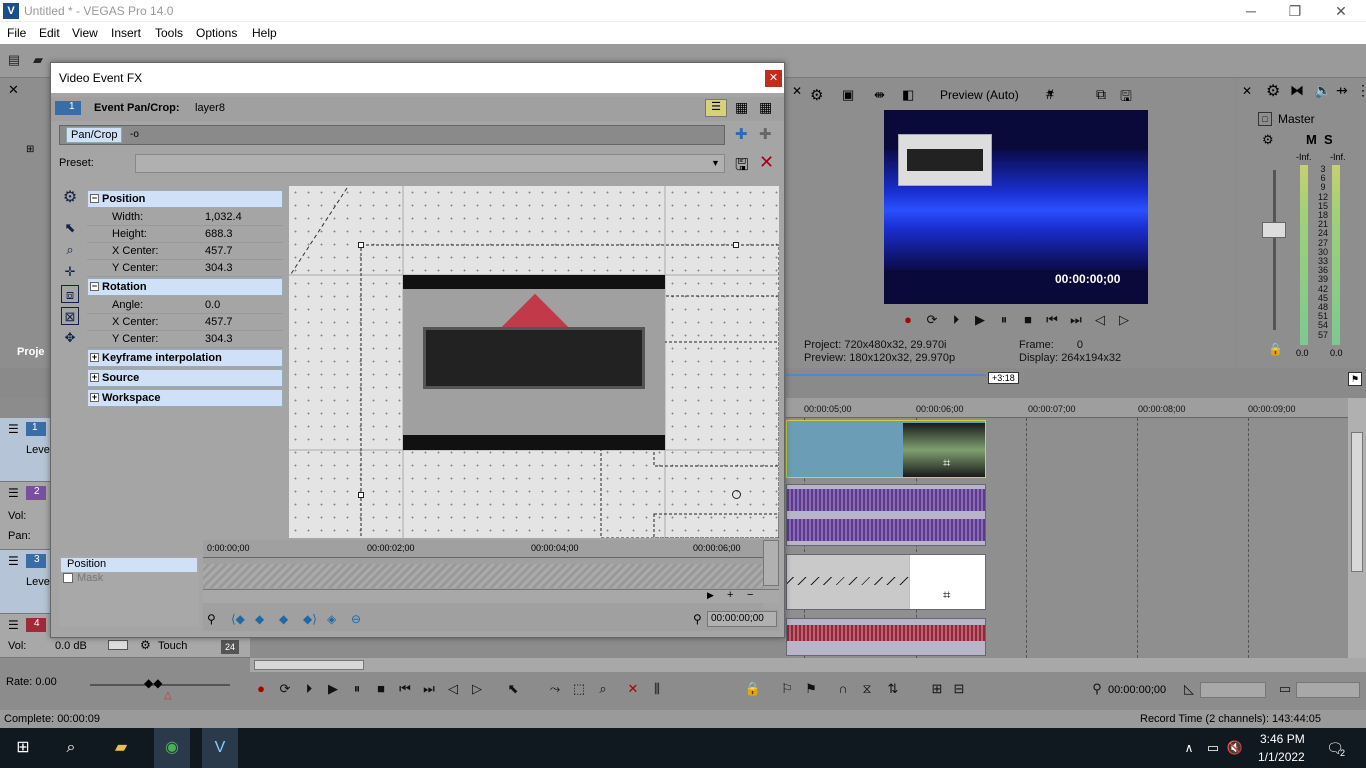 This screenshot has width=1366, height=768. I want to click on keyframe-horizontal-scrollbar: ▶ + −, so click(491, 596).